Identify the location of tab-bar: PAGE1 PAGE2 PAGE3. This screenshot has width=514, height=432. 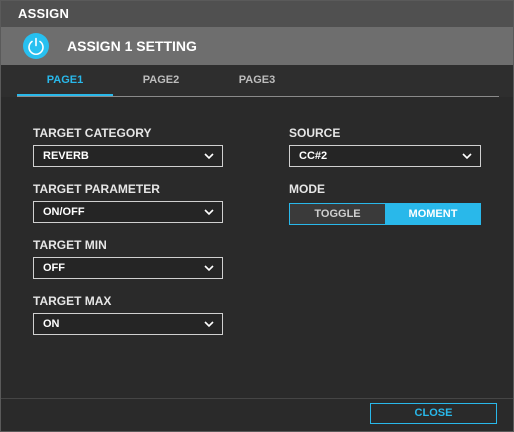
(257, 81).